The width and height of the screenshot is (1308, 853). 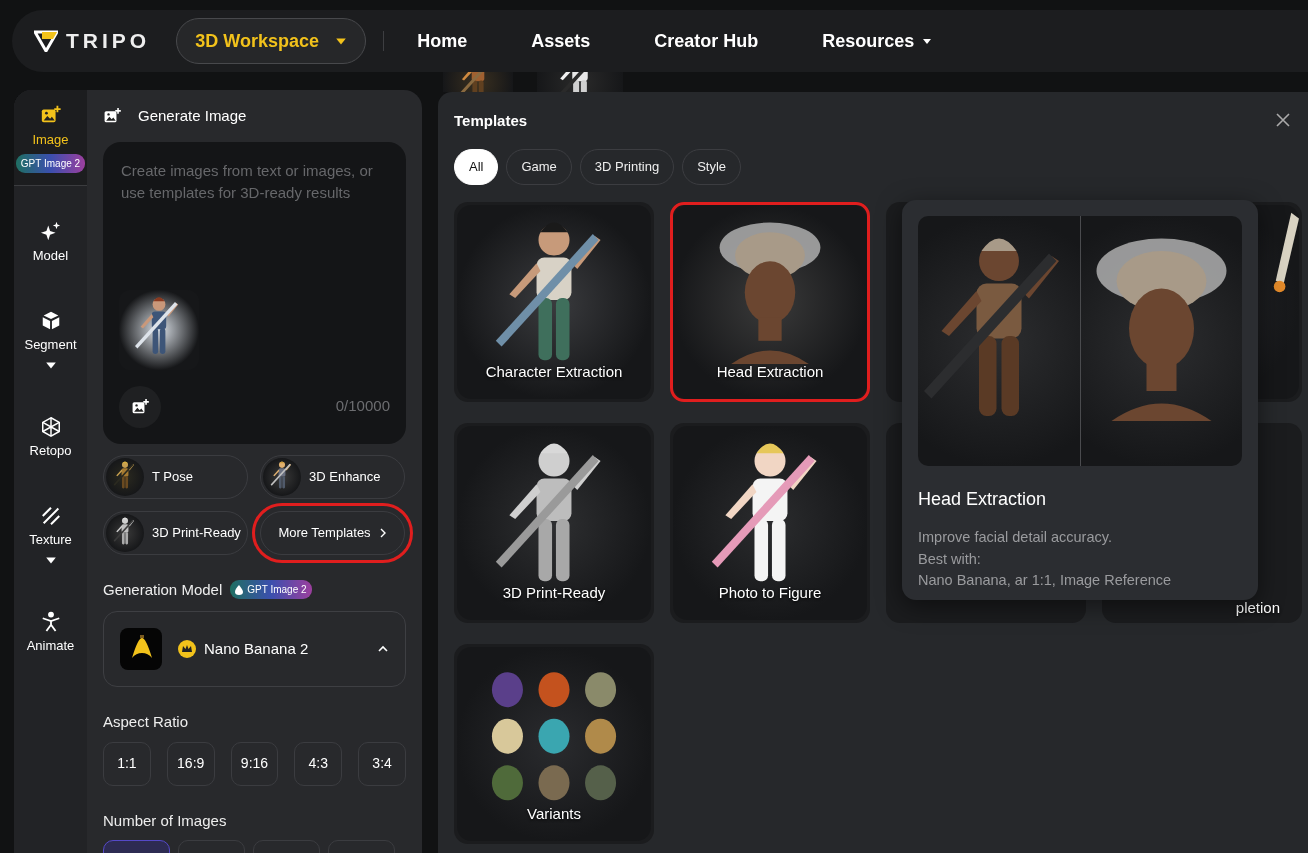 I want to click on section-label: Generation Model, so click(x=163, y=589).